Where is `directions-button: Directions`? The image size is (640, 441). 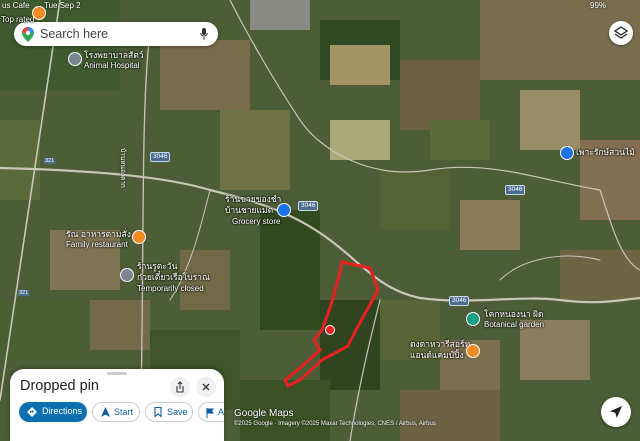 directions-button: Directions is located at coordinates (53, 412).